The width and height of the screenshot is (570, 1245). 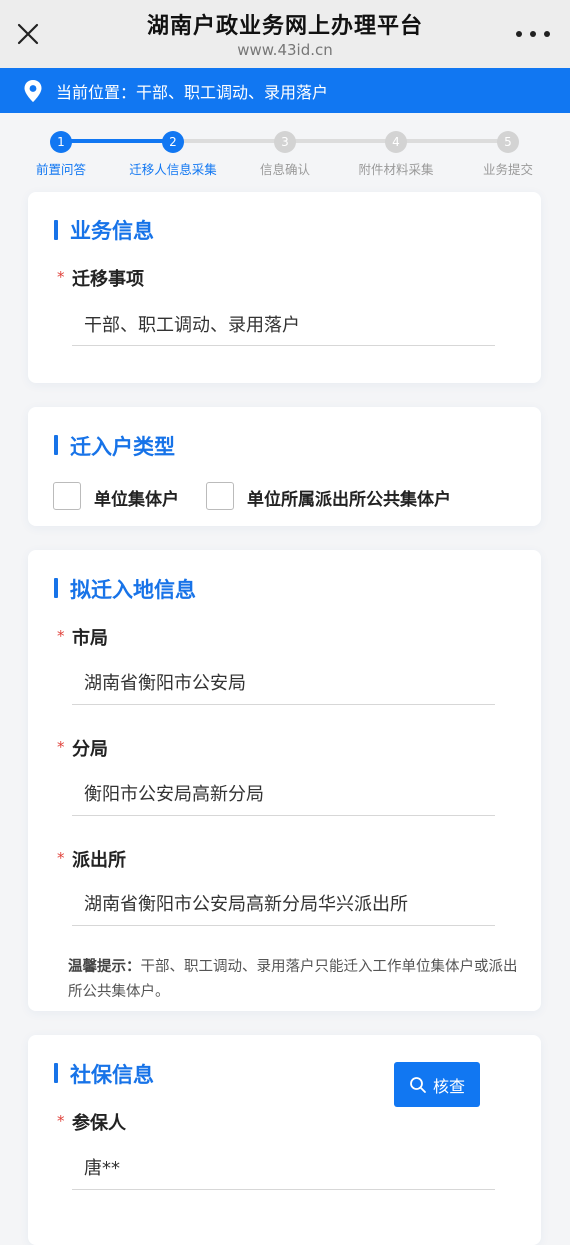 What do you see at coordinates (99, 1123) in the screenshot?
I see `field-label: 参保人` at bounding box center [99, 1123].